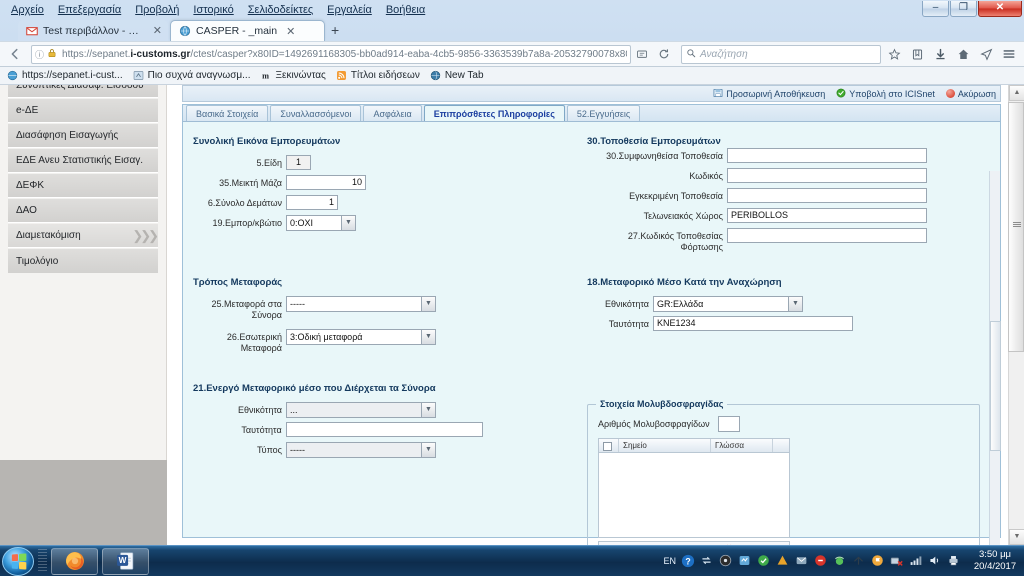 Image resolution: width=1024 pixels, height=576 pixels. What do you see at coordinates (1016, 537) in the screenshot?
I see `scroll-down-arrow-icon: ▼` at bounding box center [1016, 537].